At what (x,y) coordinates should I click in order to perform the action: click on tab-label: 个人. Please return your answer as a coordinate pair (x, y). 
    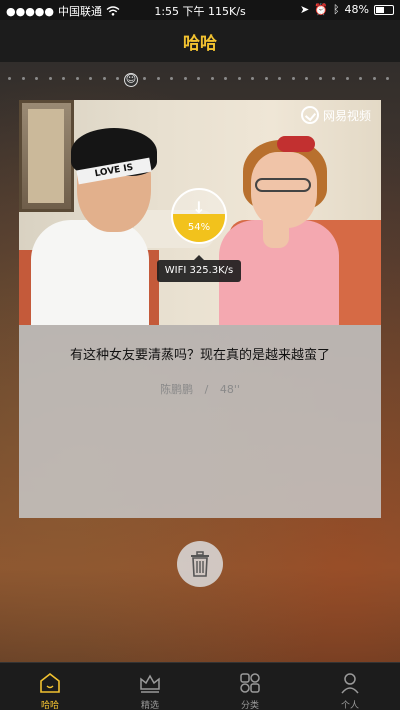
    Looking at the image, I should click on (349, 705).